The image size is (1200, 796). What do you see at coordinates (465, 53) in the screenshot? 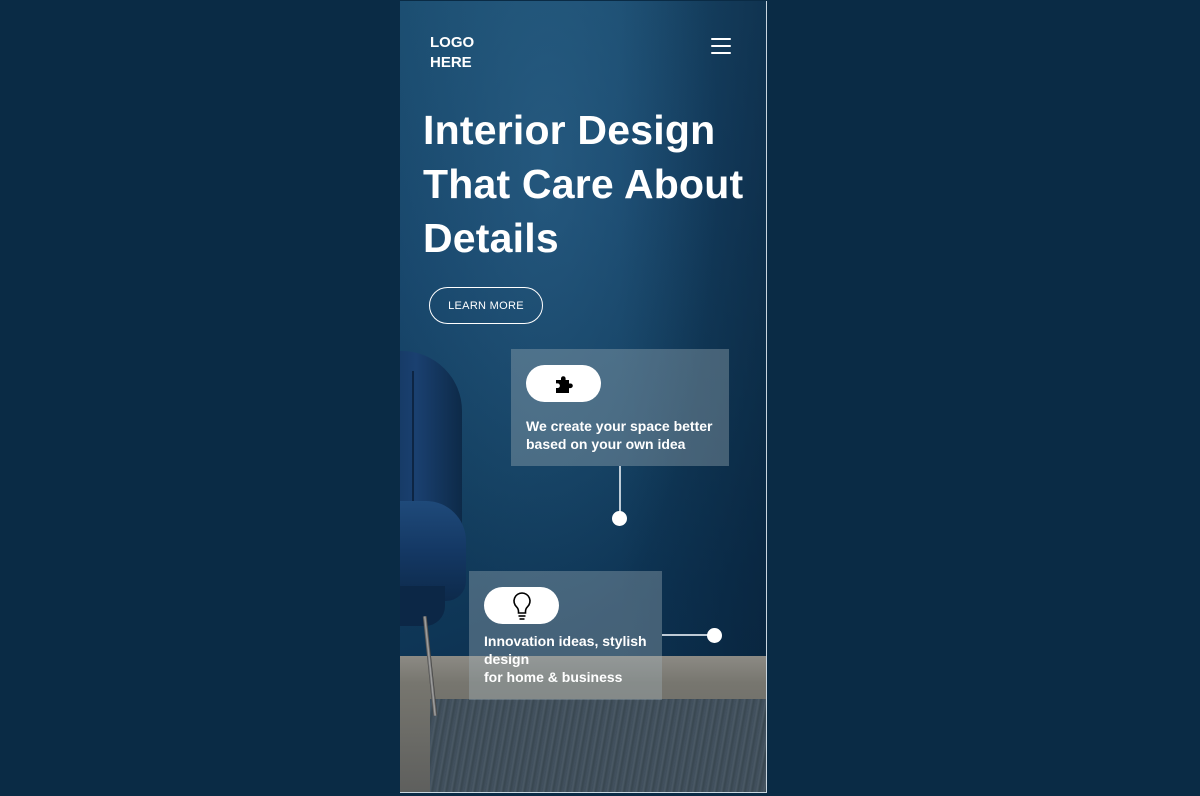
I see `logo: LOGO HERE` at bounding box center [465, 53].